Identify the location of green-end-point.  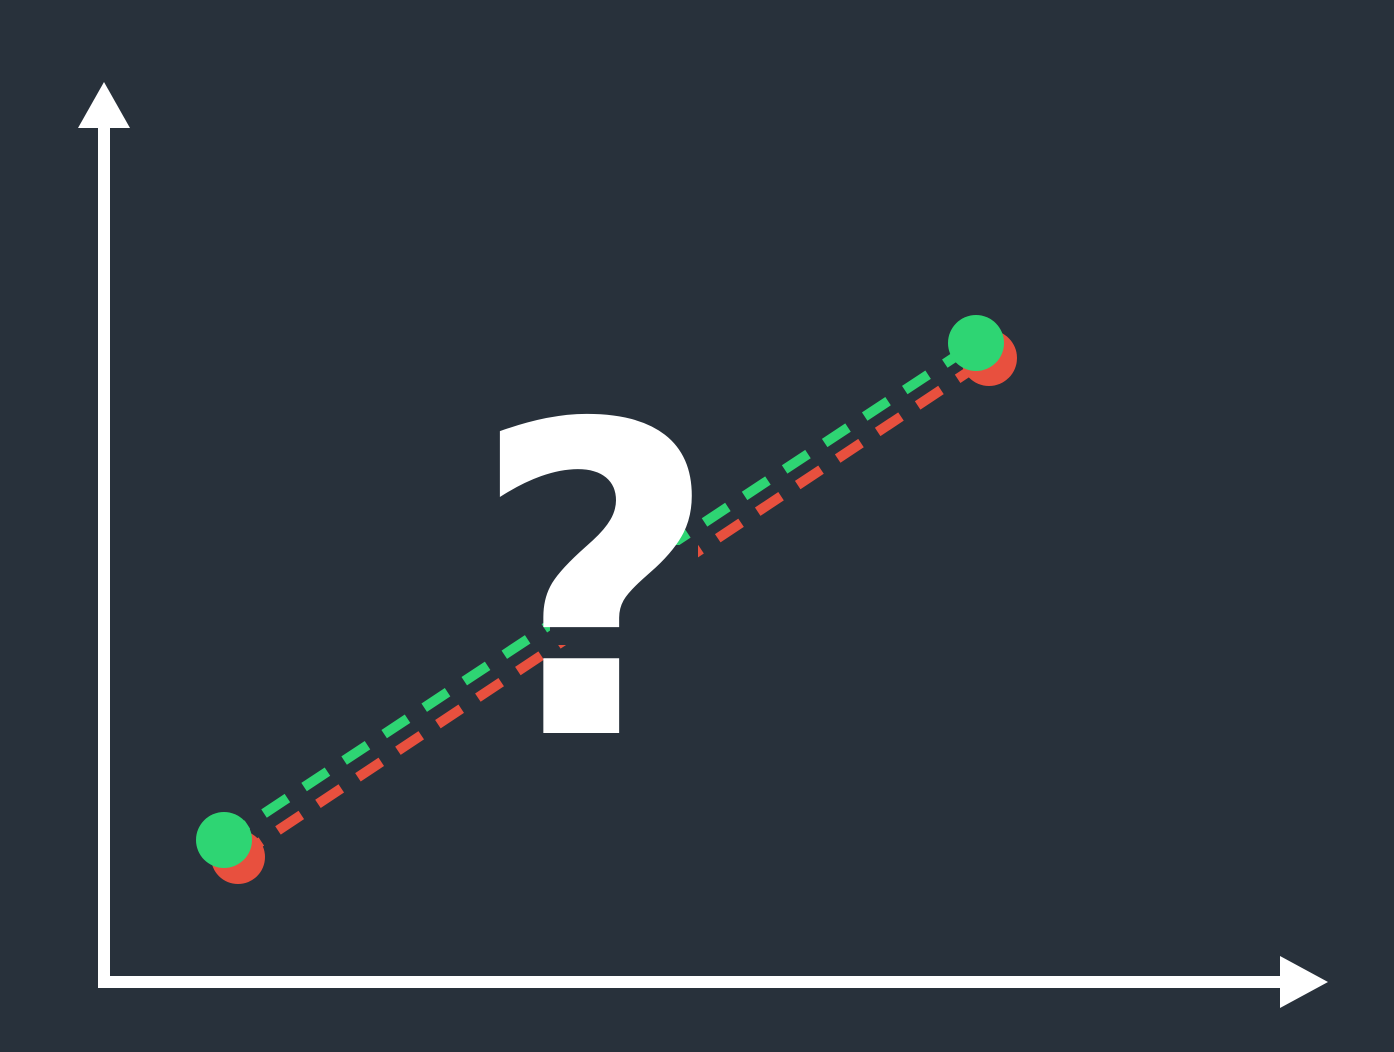
(976, 343).